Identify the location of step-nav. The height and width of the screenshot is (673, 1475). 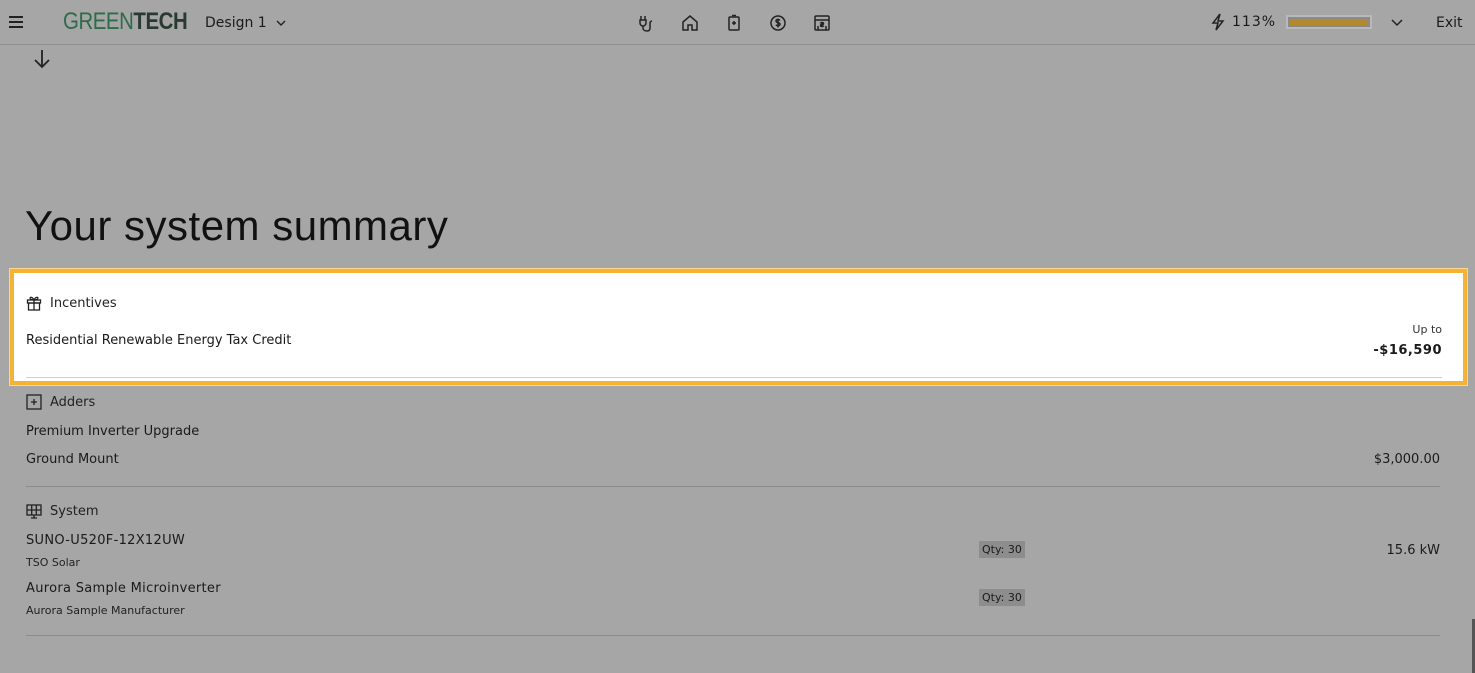
(734, 23).